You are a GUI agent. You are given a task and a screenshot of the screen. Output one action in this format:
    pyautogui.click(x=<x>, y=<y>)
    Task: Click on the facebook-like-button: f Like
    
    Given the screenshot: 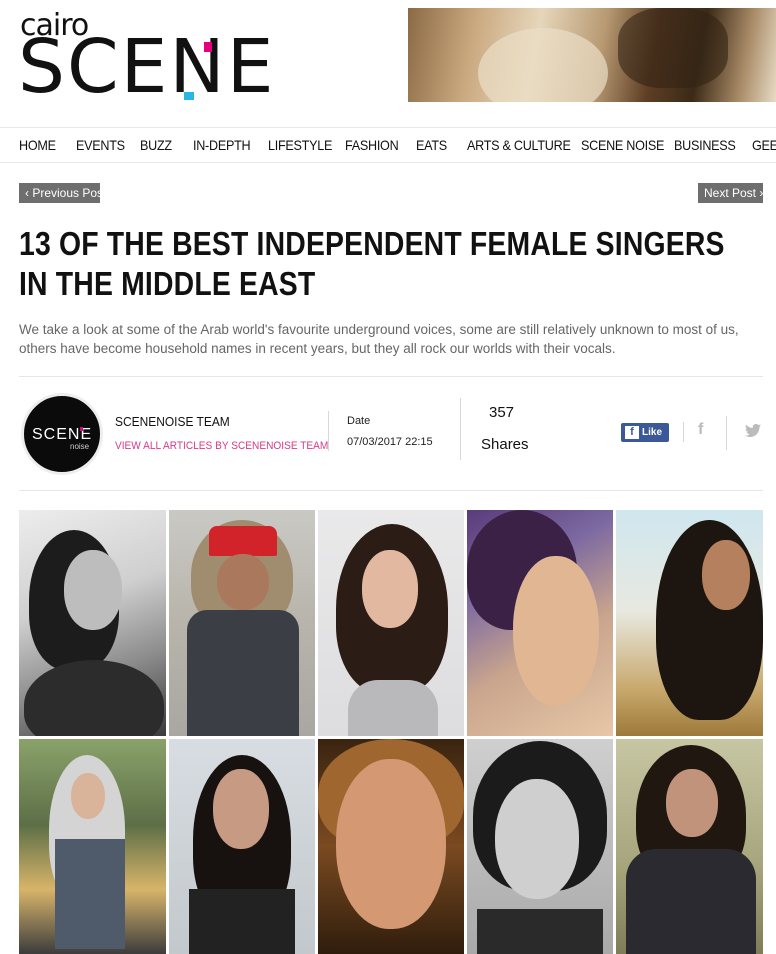 What is the action you would take?
    pyautogui.click(x=645, y=432)
    